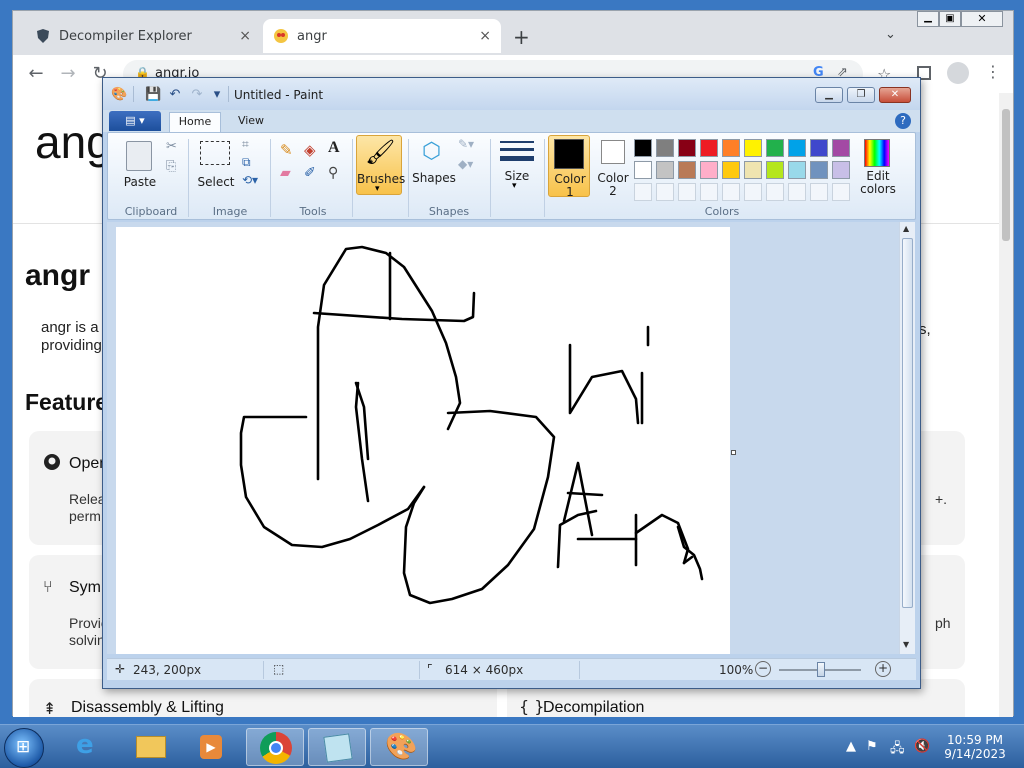 The height and width of the screenshot is (768, 1024). What do you see at coordinates (245, 144) in the screenshot?
I see `crop-icon: ⌗` at bounding box center [245, 144].